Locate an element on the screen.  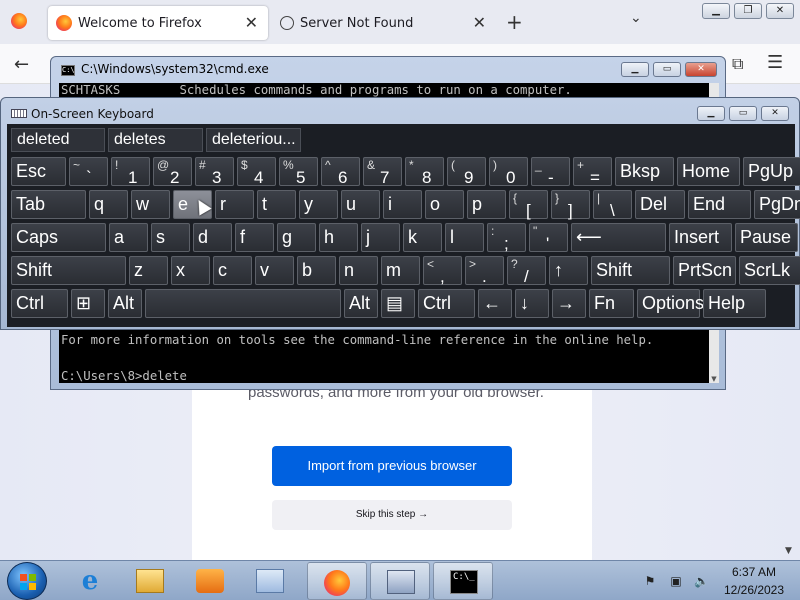
key-n: n is located at coordinates (358, 270).